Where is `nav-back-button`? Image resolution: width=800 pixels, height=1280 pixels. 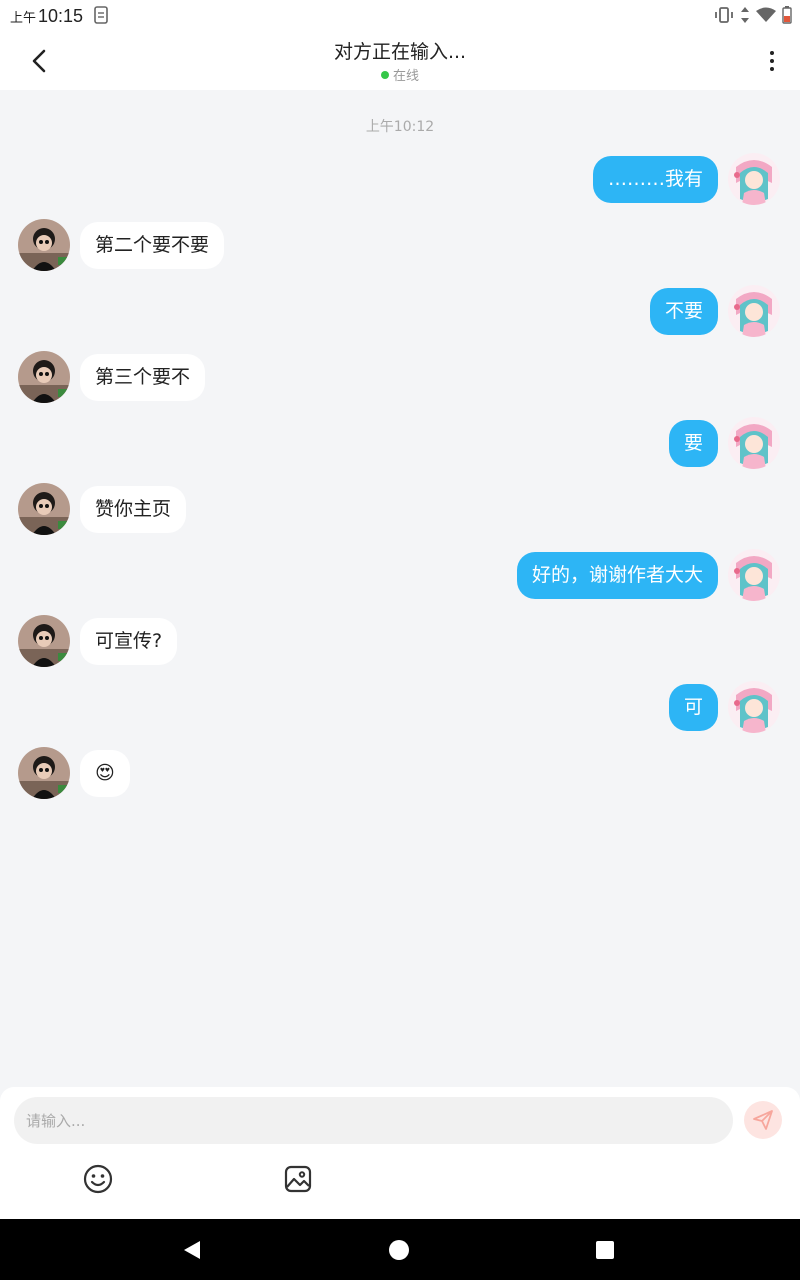 nav-back-button is located at coordinates (191, 1250).